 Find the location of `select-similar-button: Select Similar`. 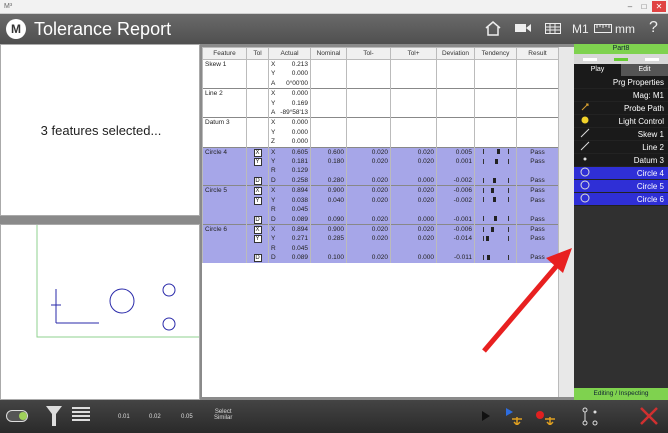

select-similar-button: Select Similar is located at coordinates (223, 415).